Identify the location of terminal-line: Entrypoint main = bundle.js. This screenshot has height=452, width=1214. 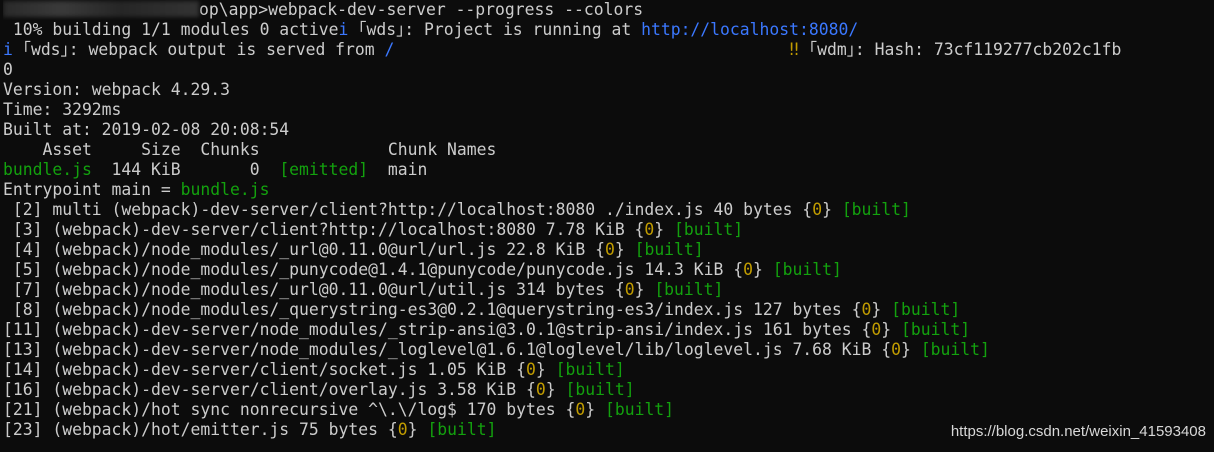
(608, 190).